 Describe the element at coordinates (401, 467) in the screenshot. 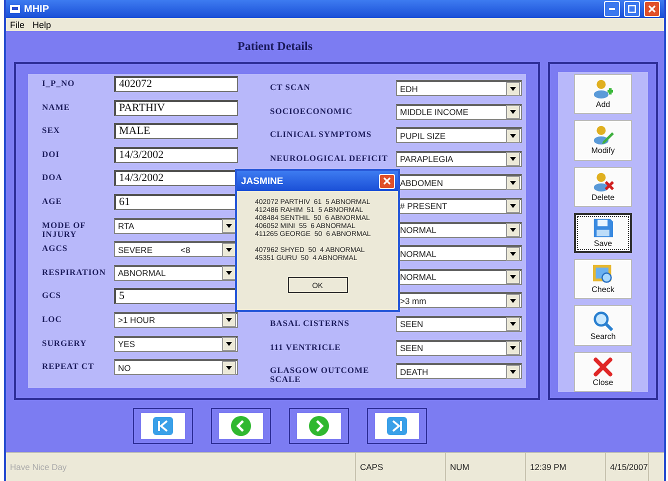

I see `status-text: CAPS` at that location.